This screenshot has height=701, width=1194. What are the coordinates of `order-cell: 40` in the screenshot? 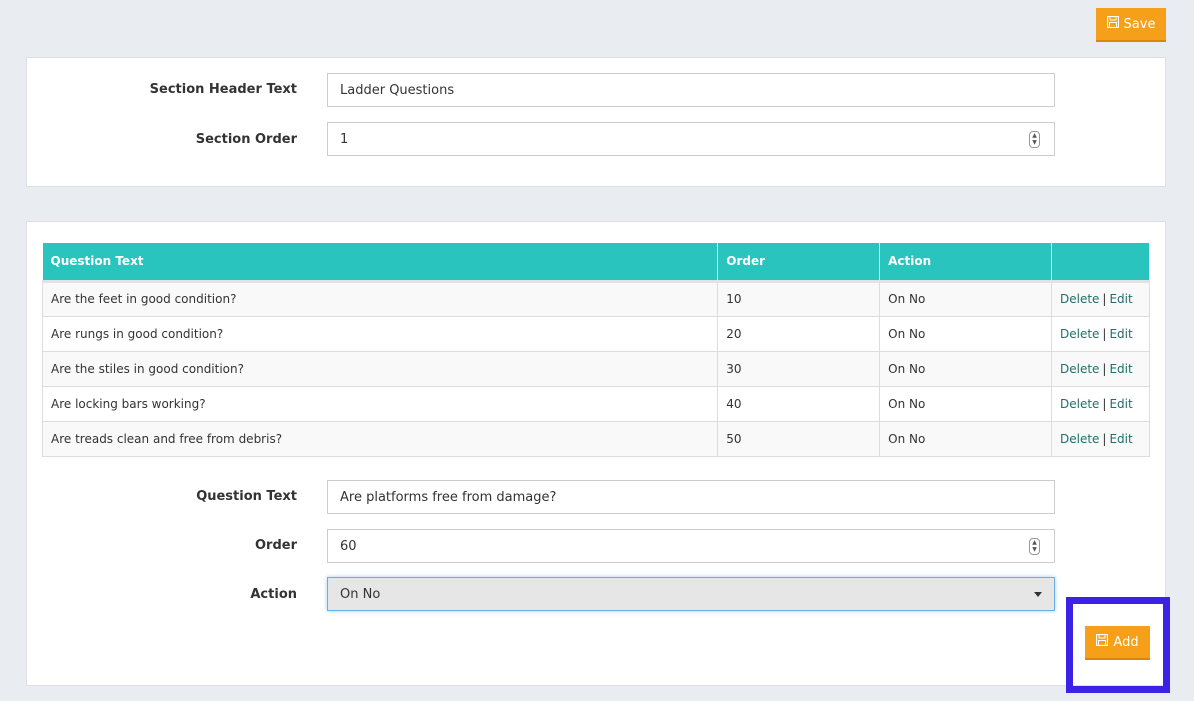 It's located at (799, 403).